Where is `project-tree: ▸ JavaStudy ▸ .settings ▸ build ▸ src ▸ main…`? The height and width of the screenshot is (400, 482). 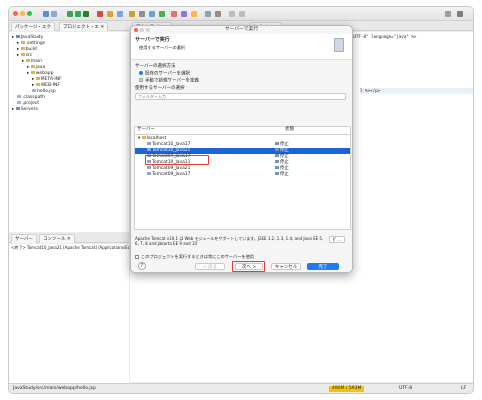
project-tree: ▸ JavaStudy ▸ .settings ▸ build ▸ src ▸ main… is located at coordinates (69, 132).